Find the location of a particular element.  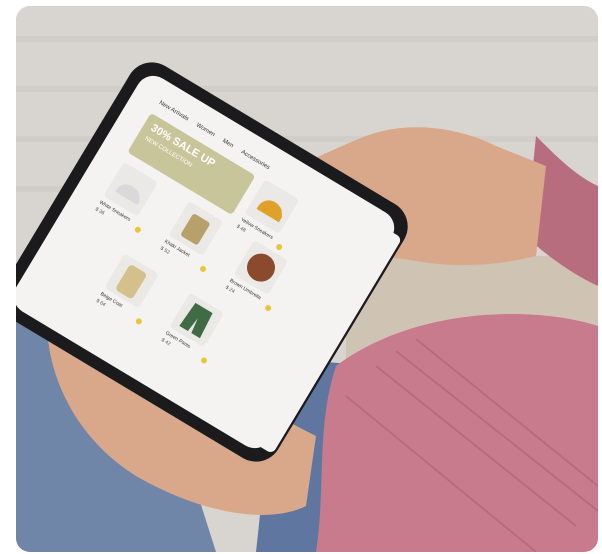

product-card: Green Pants $ 42 is located at coordinates (199, 337).